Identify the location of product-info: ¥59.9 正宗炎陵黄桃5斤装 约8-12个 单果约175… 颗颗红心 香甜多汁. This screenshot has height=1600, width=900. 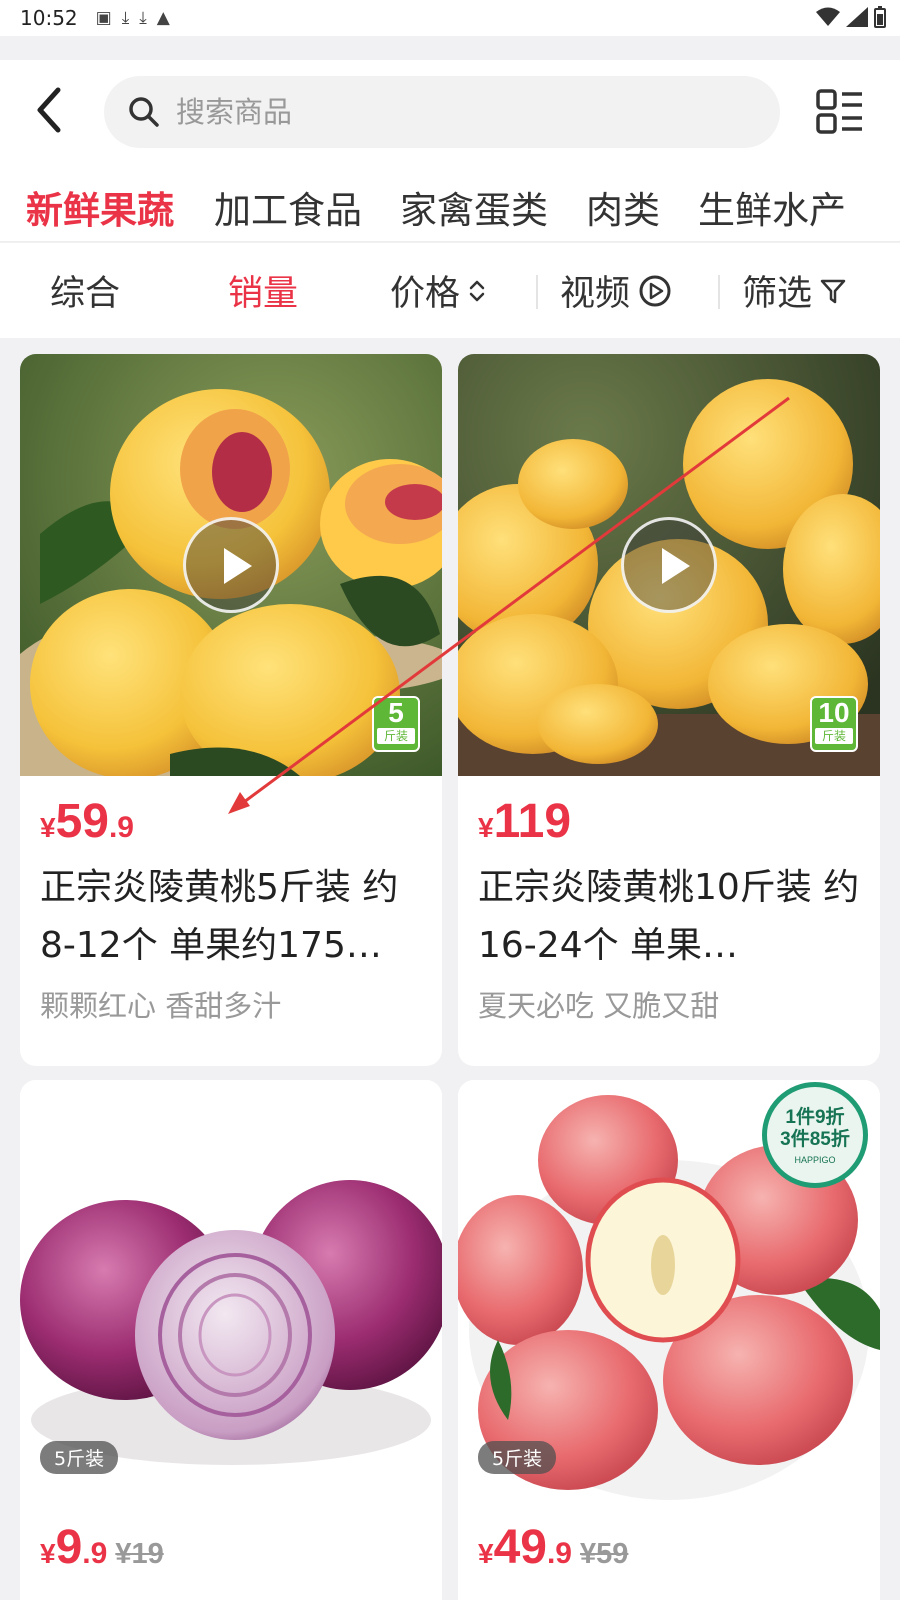
(231, 900).